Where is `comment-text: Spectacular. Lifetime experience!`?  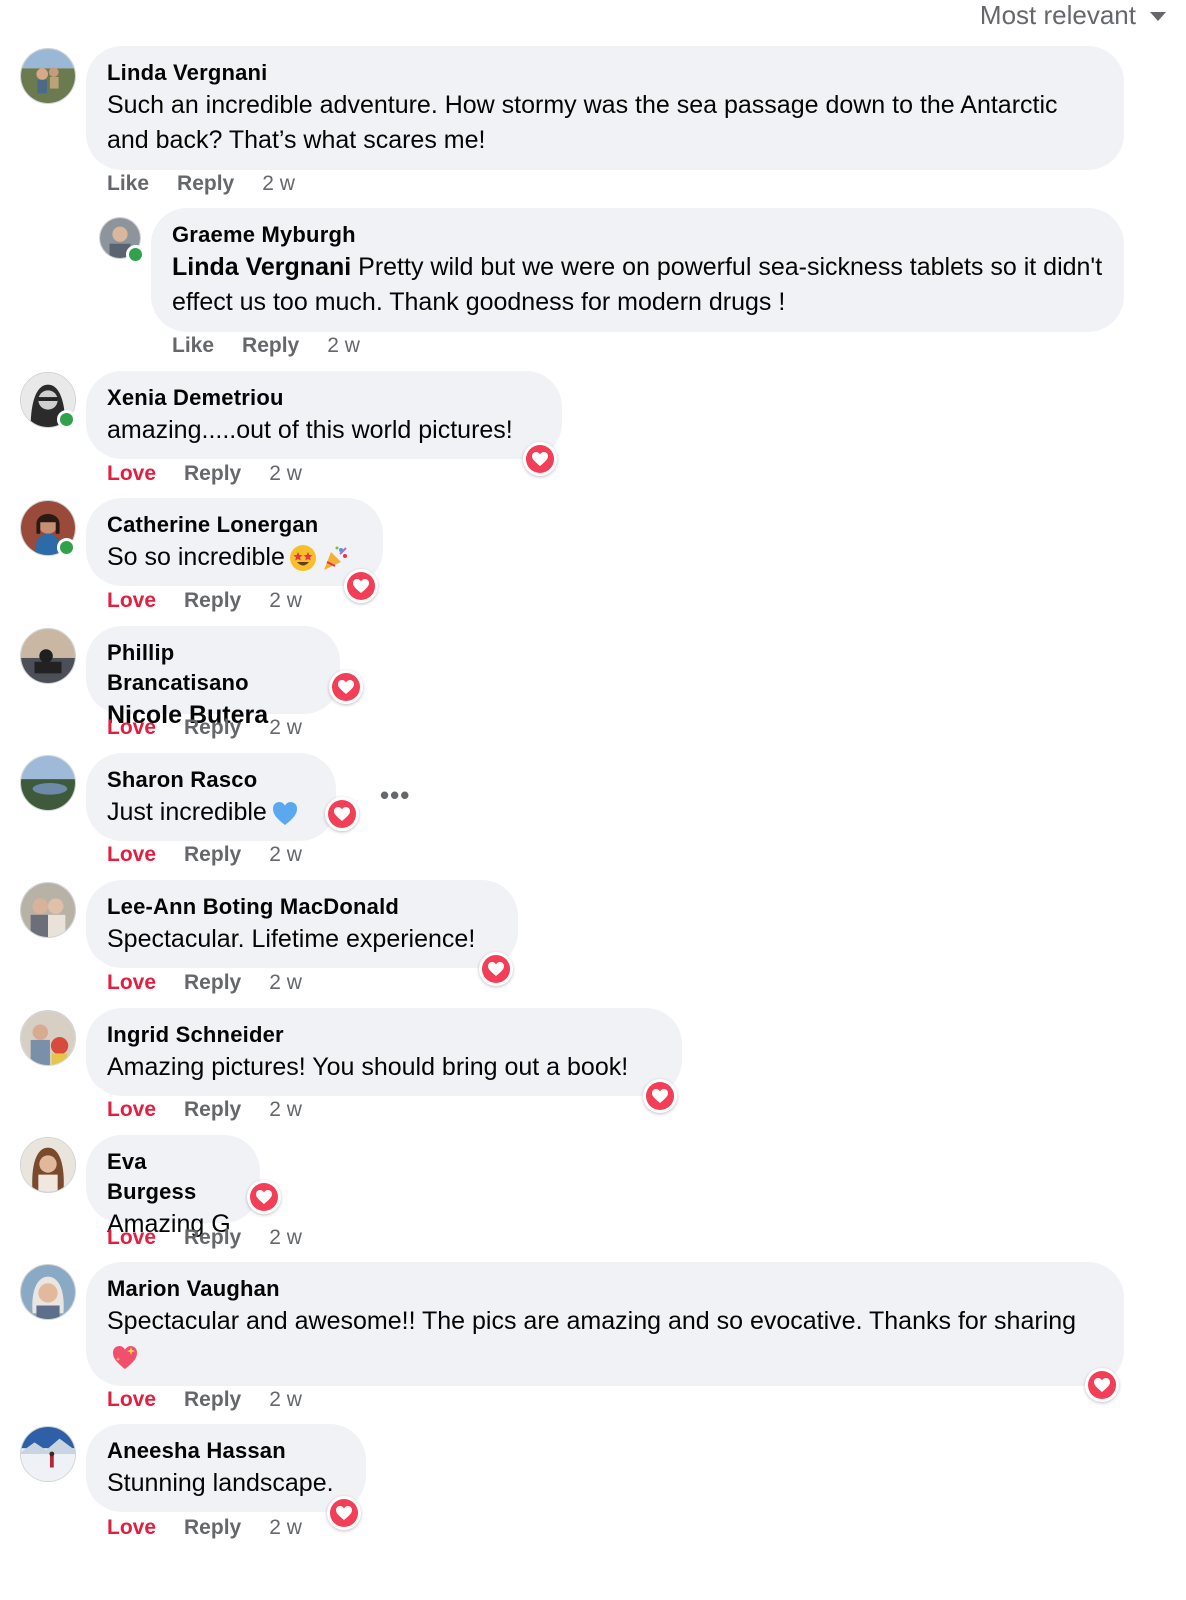
comment-text: Spectacular. Lifetime experience! is located at coordinates (291, 939).